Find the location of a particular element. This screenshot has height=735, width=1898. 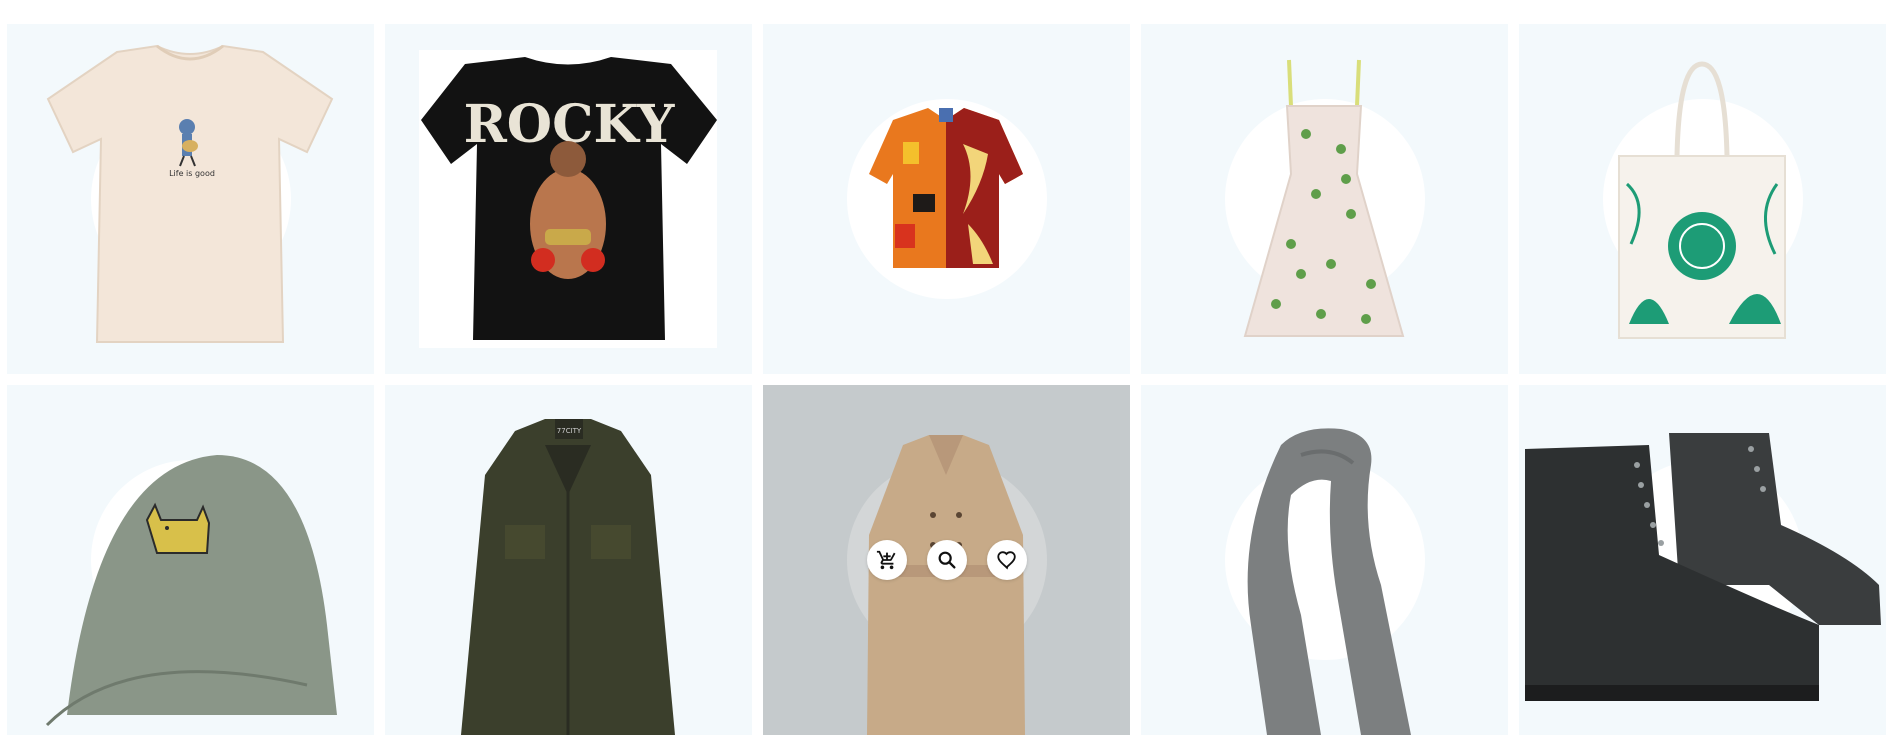

product-card-grey-scarf is located at coordinates (1324, 560).